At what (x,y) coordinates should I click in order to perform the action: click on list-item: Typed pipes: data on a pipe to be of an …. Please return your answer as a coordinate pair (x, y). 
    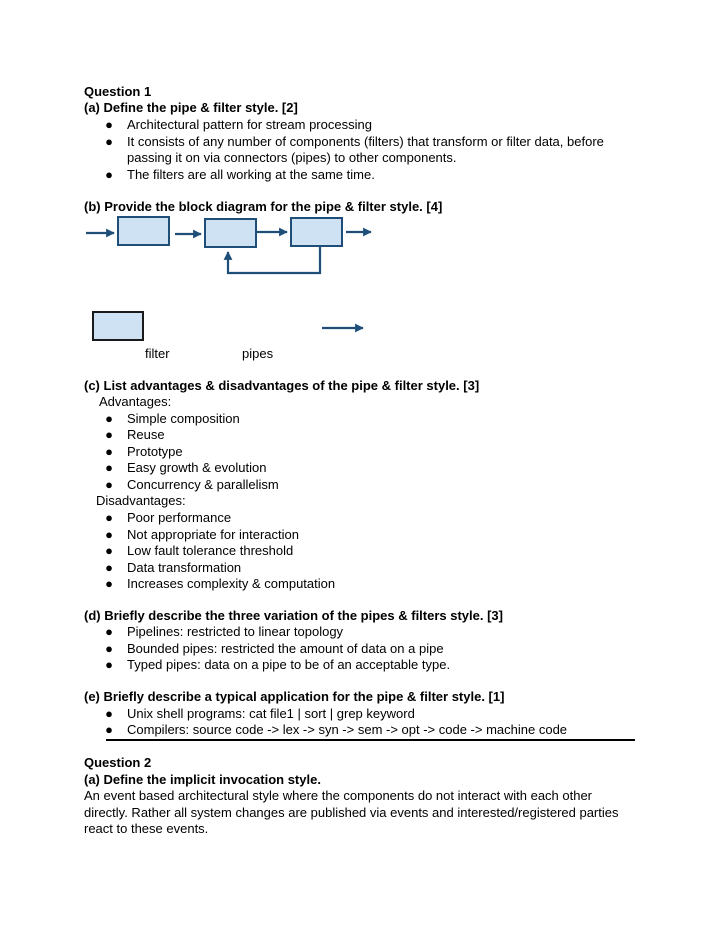
    Looking at the image, I should click on (289, 664).